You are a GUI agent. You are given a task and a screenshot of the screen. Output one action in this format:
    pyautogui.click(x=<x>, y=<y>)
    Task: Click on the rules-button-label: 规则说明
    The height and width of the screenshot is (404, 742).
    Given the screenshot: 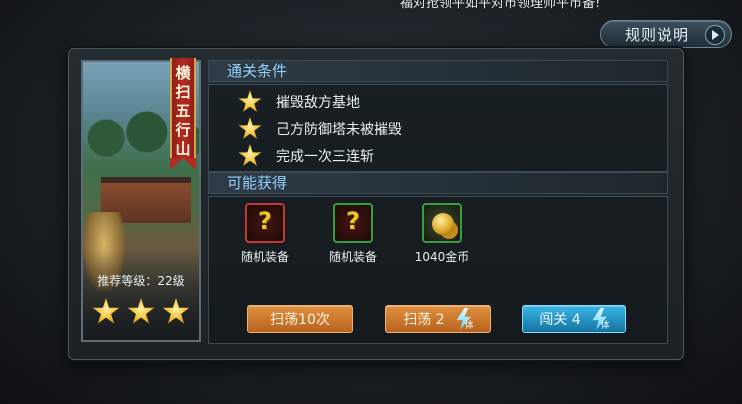 What is the action you would take?
    pyautogui.click(x=657, y=34)
    